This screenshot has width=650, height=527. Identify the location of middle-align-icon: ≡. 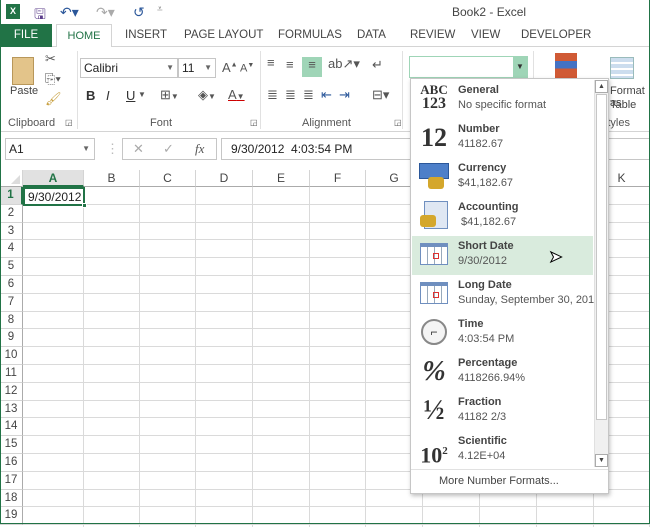
(290, 64).